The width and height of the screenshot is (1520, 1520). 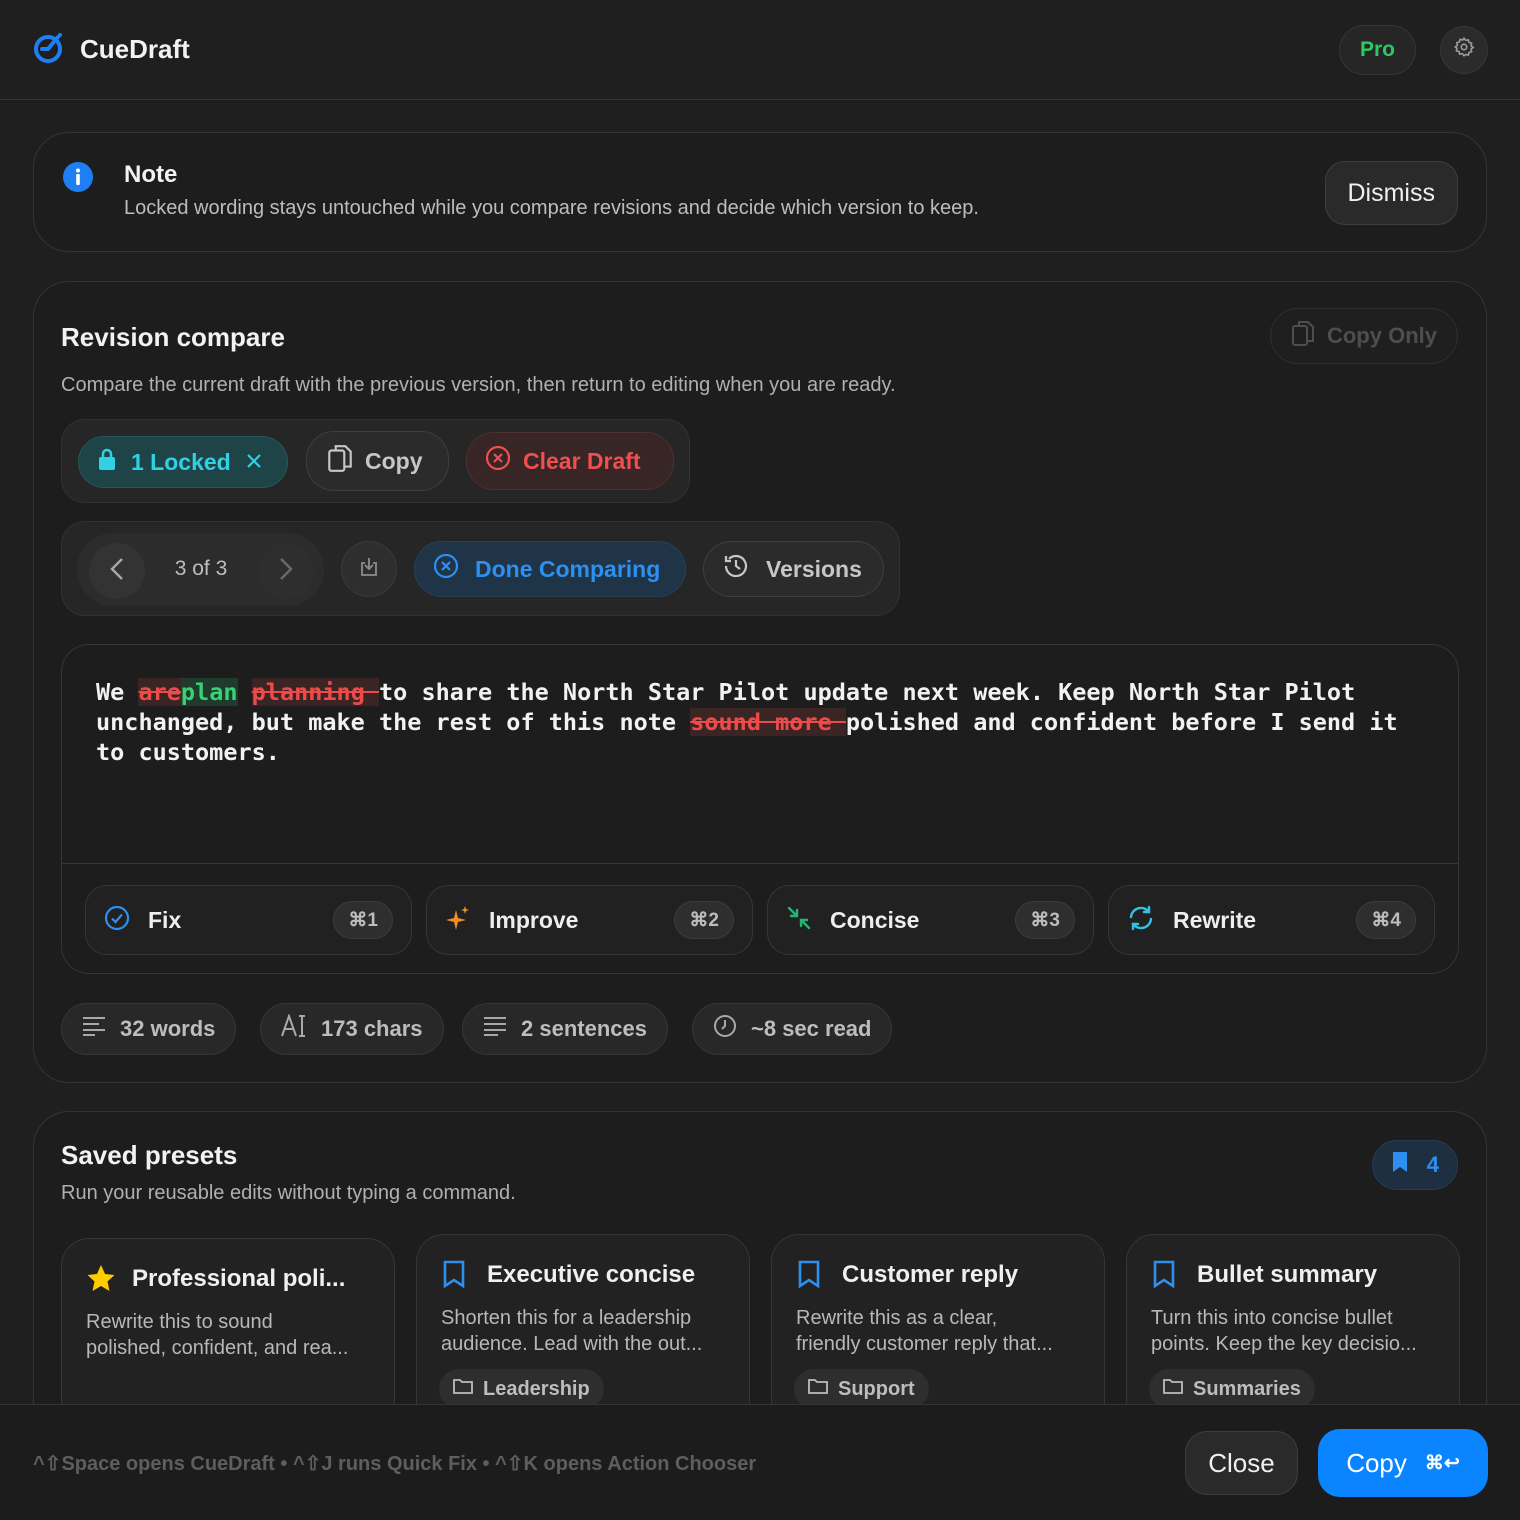 What do you see at coordinates (582, 460) in the screenshot?
I see `clear-draft-label: Clear Draft` at bounding box center [582, 460].